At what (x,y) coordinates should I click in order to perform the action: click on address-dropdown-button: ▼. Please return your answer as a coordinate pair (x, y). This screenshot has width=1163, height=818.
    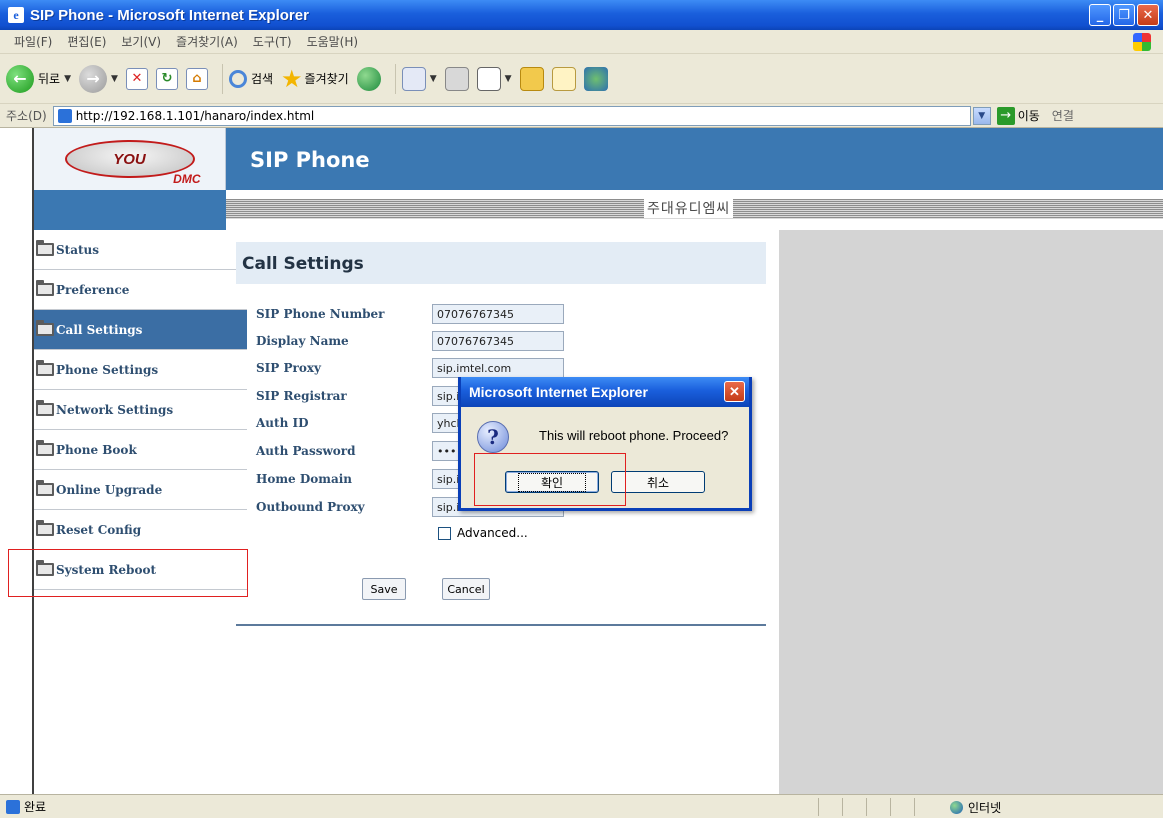
    Looking at the image, I should click on (981, 115).